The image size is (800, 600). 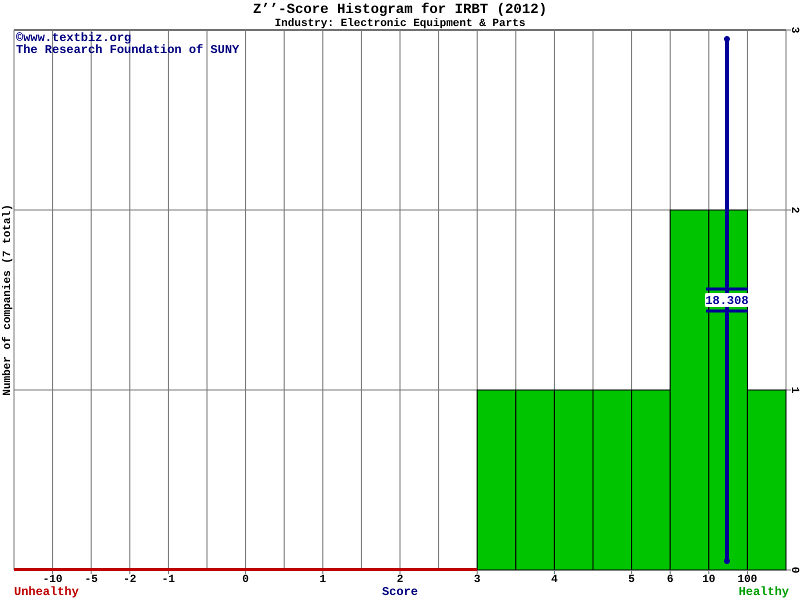 What do you see at coordinates (794, 570) in the screenshot?
I see `y-tick-label: 0` at bounding box center [794, 570].